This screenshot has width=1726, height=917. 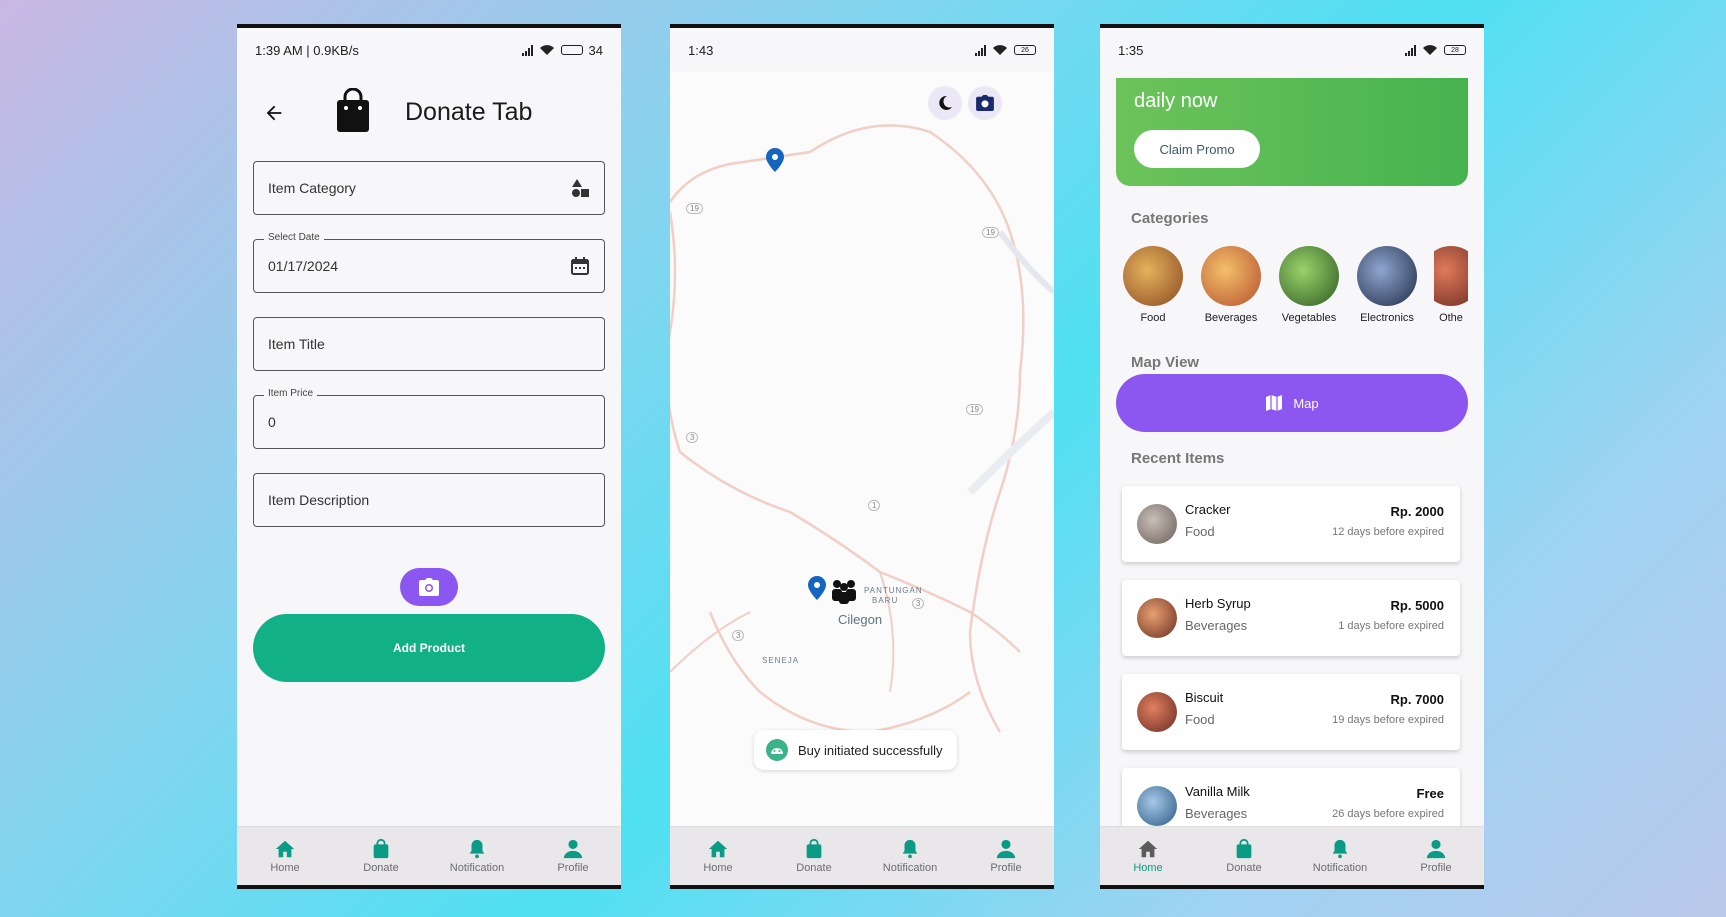 I want to click on district-label: PANTUNGAN BARU, so click(x=893, y=596).